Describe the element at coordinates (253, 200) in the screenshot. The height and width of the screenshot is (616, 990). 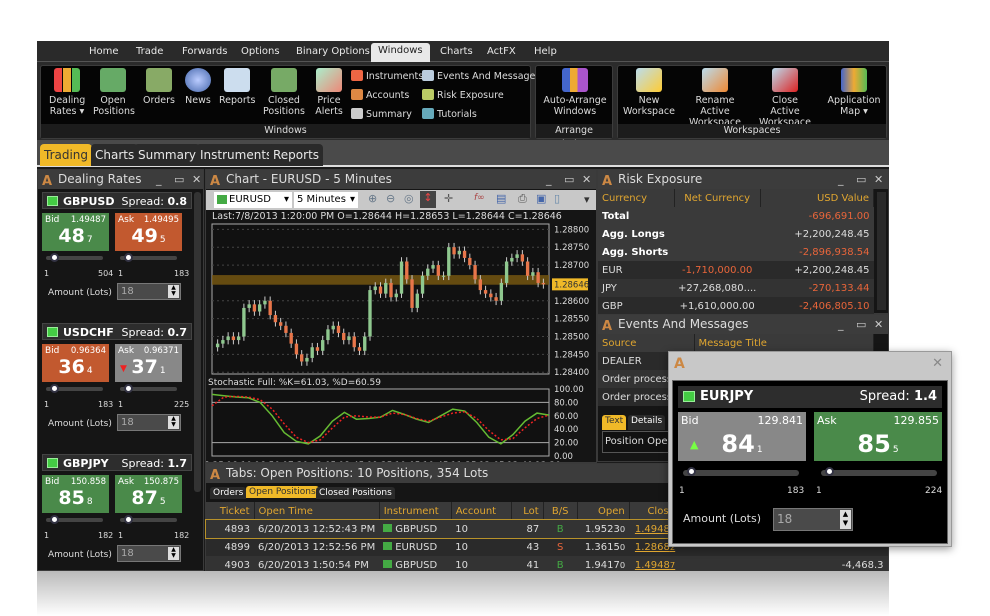
I see `symbol-select: EURUSD ▾` at that location.